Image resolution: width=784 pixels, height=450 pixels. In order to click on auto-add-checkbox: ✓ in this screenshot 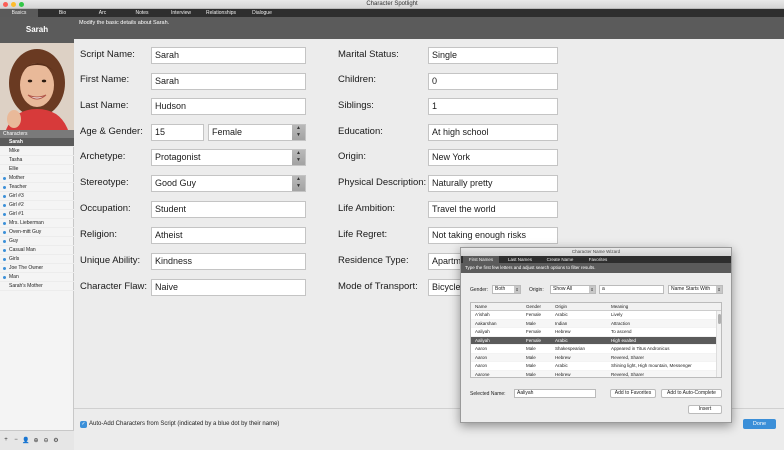, I will do `click(83, 424)`.